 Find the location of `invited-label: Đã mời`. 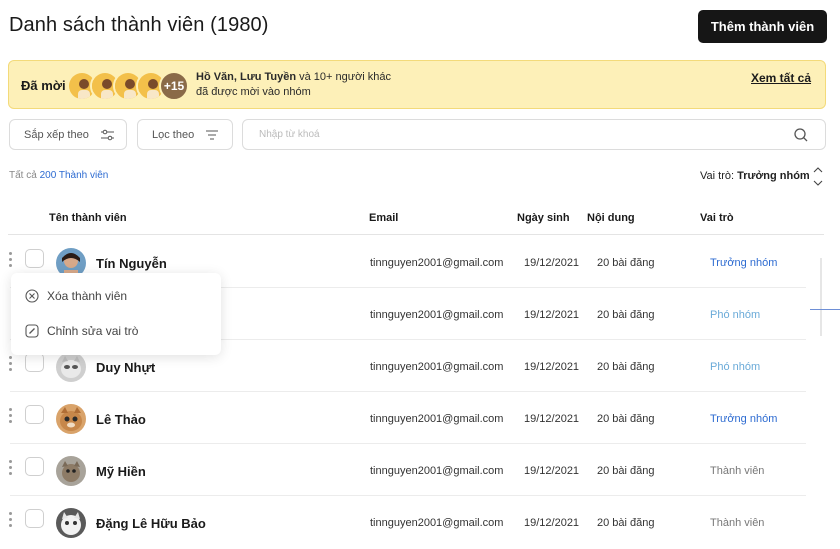

invited-label: Đã mời is located at coordinates (43, 85).